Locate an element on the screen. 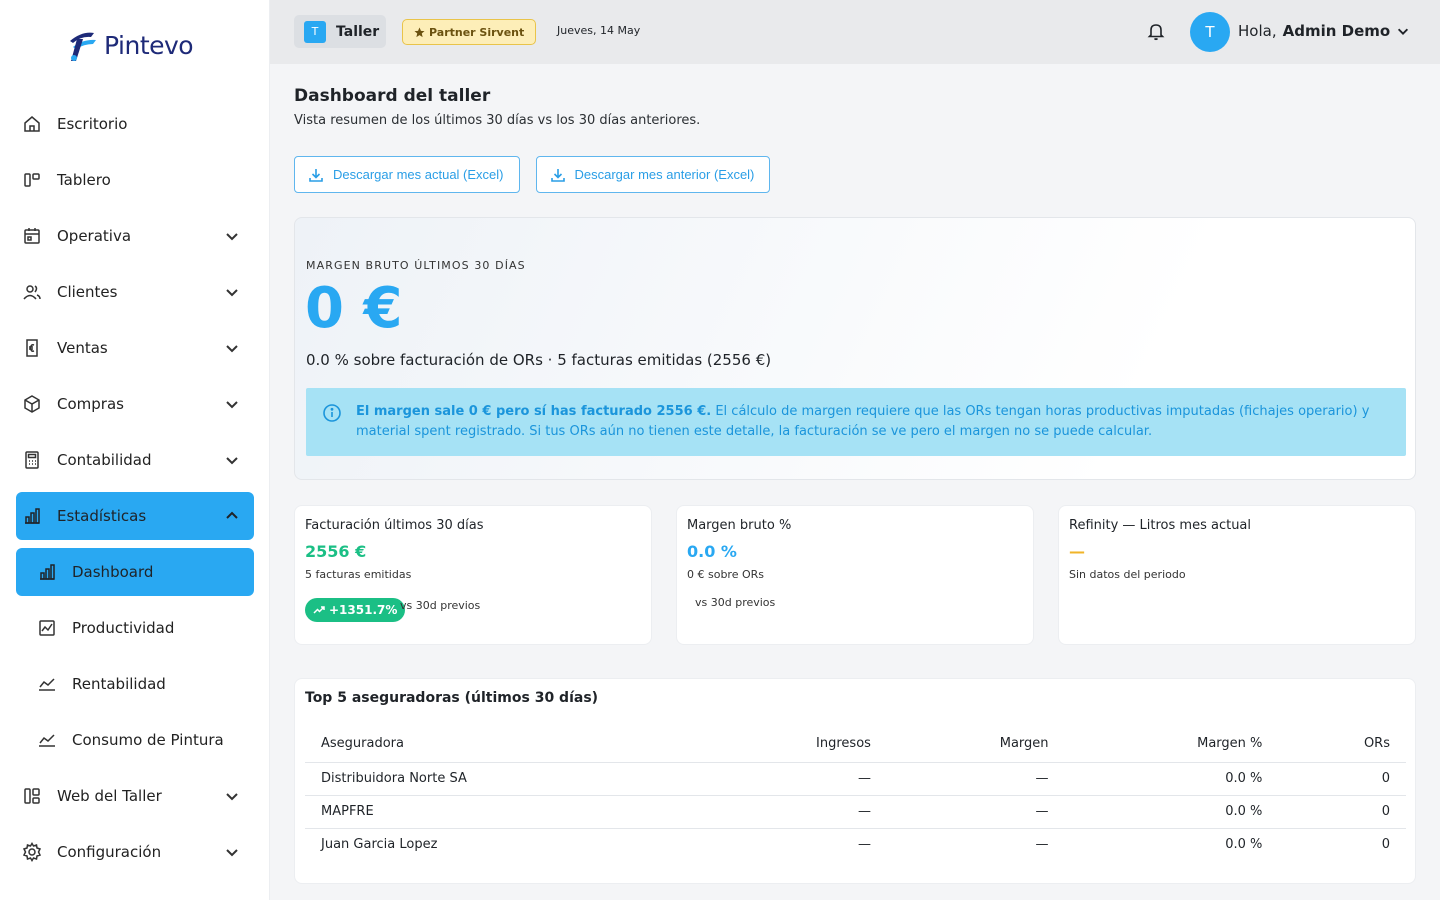  calculator-icon is located at coordinates (32, 460).